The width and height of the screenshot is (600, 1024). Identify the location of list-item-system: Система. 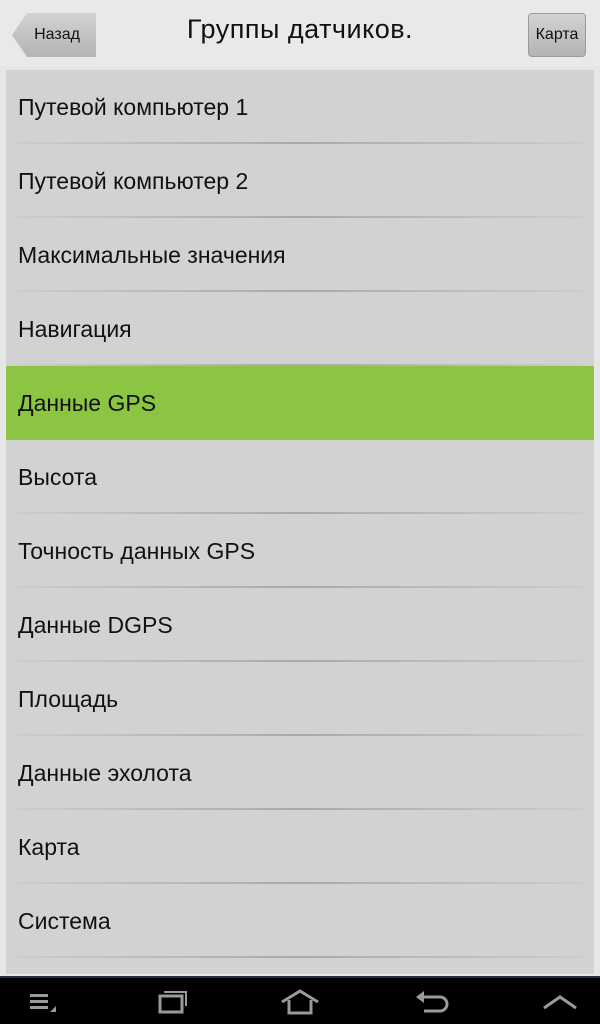
(300, 921).